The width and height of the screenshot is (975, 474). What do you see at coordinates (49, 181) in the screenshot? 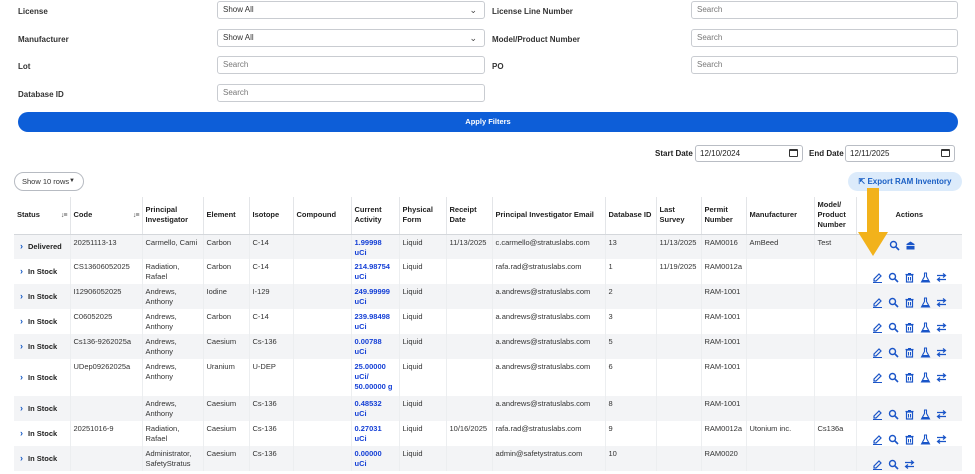
I see `show-rows-dropdown: Show 10 rows ▼` at bounding box center [49, 181].